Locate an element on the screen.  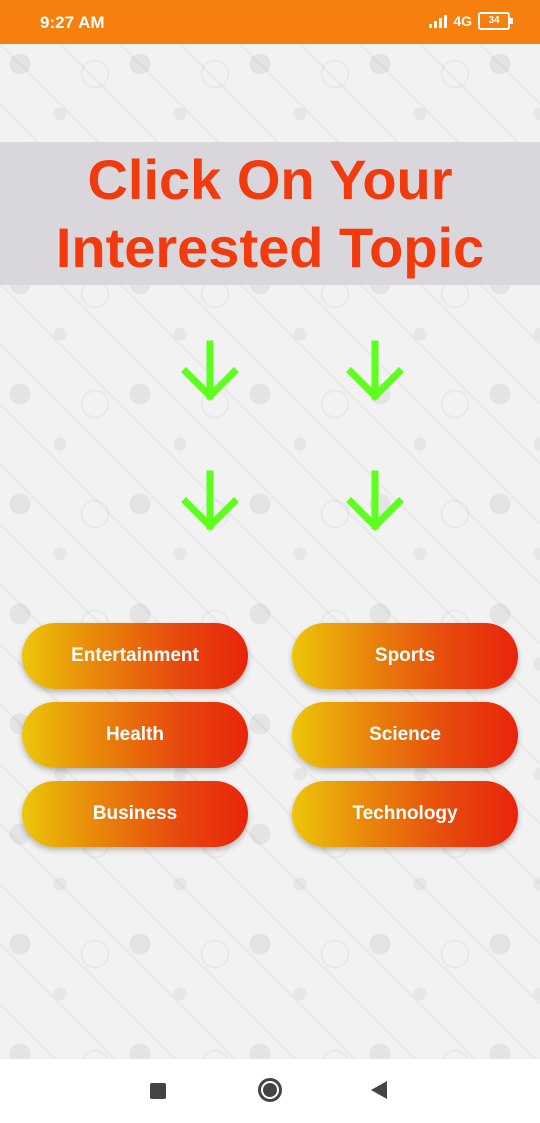
headline-banner: Click On Your Interested Topic is located at coordinates (270, 213).